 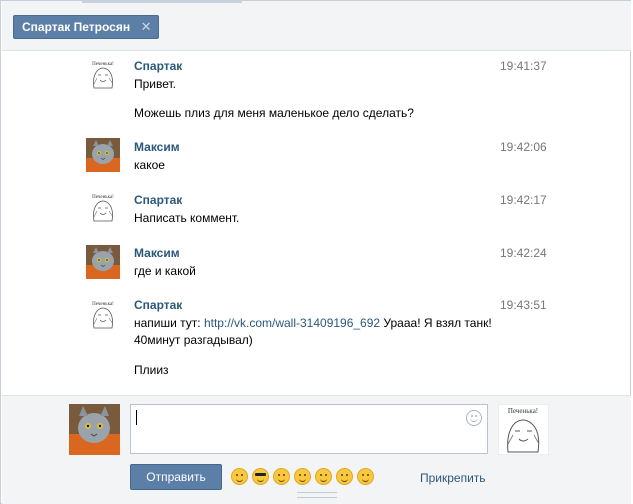 I want to click on participant-chip: Спартак Петросян ✕, so click(x=86, y=27).